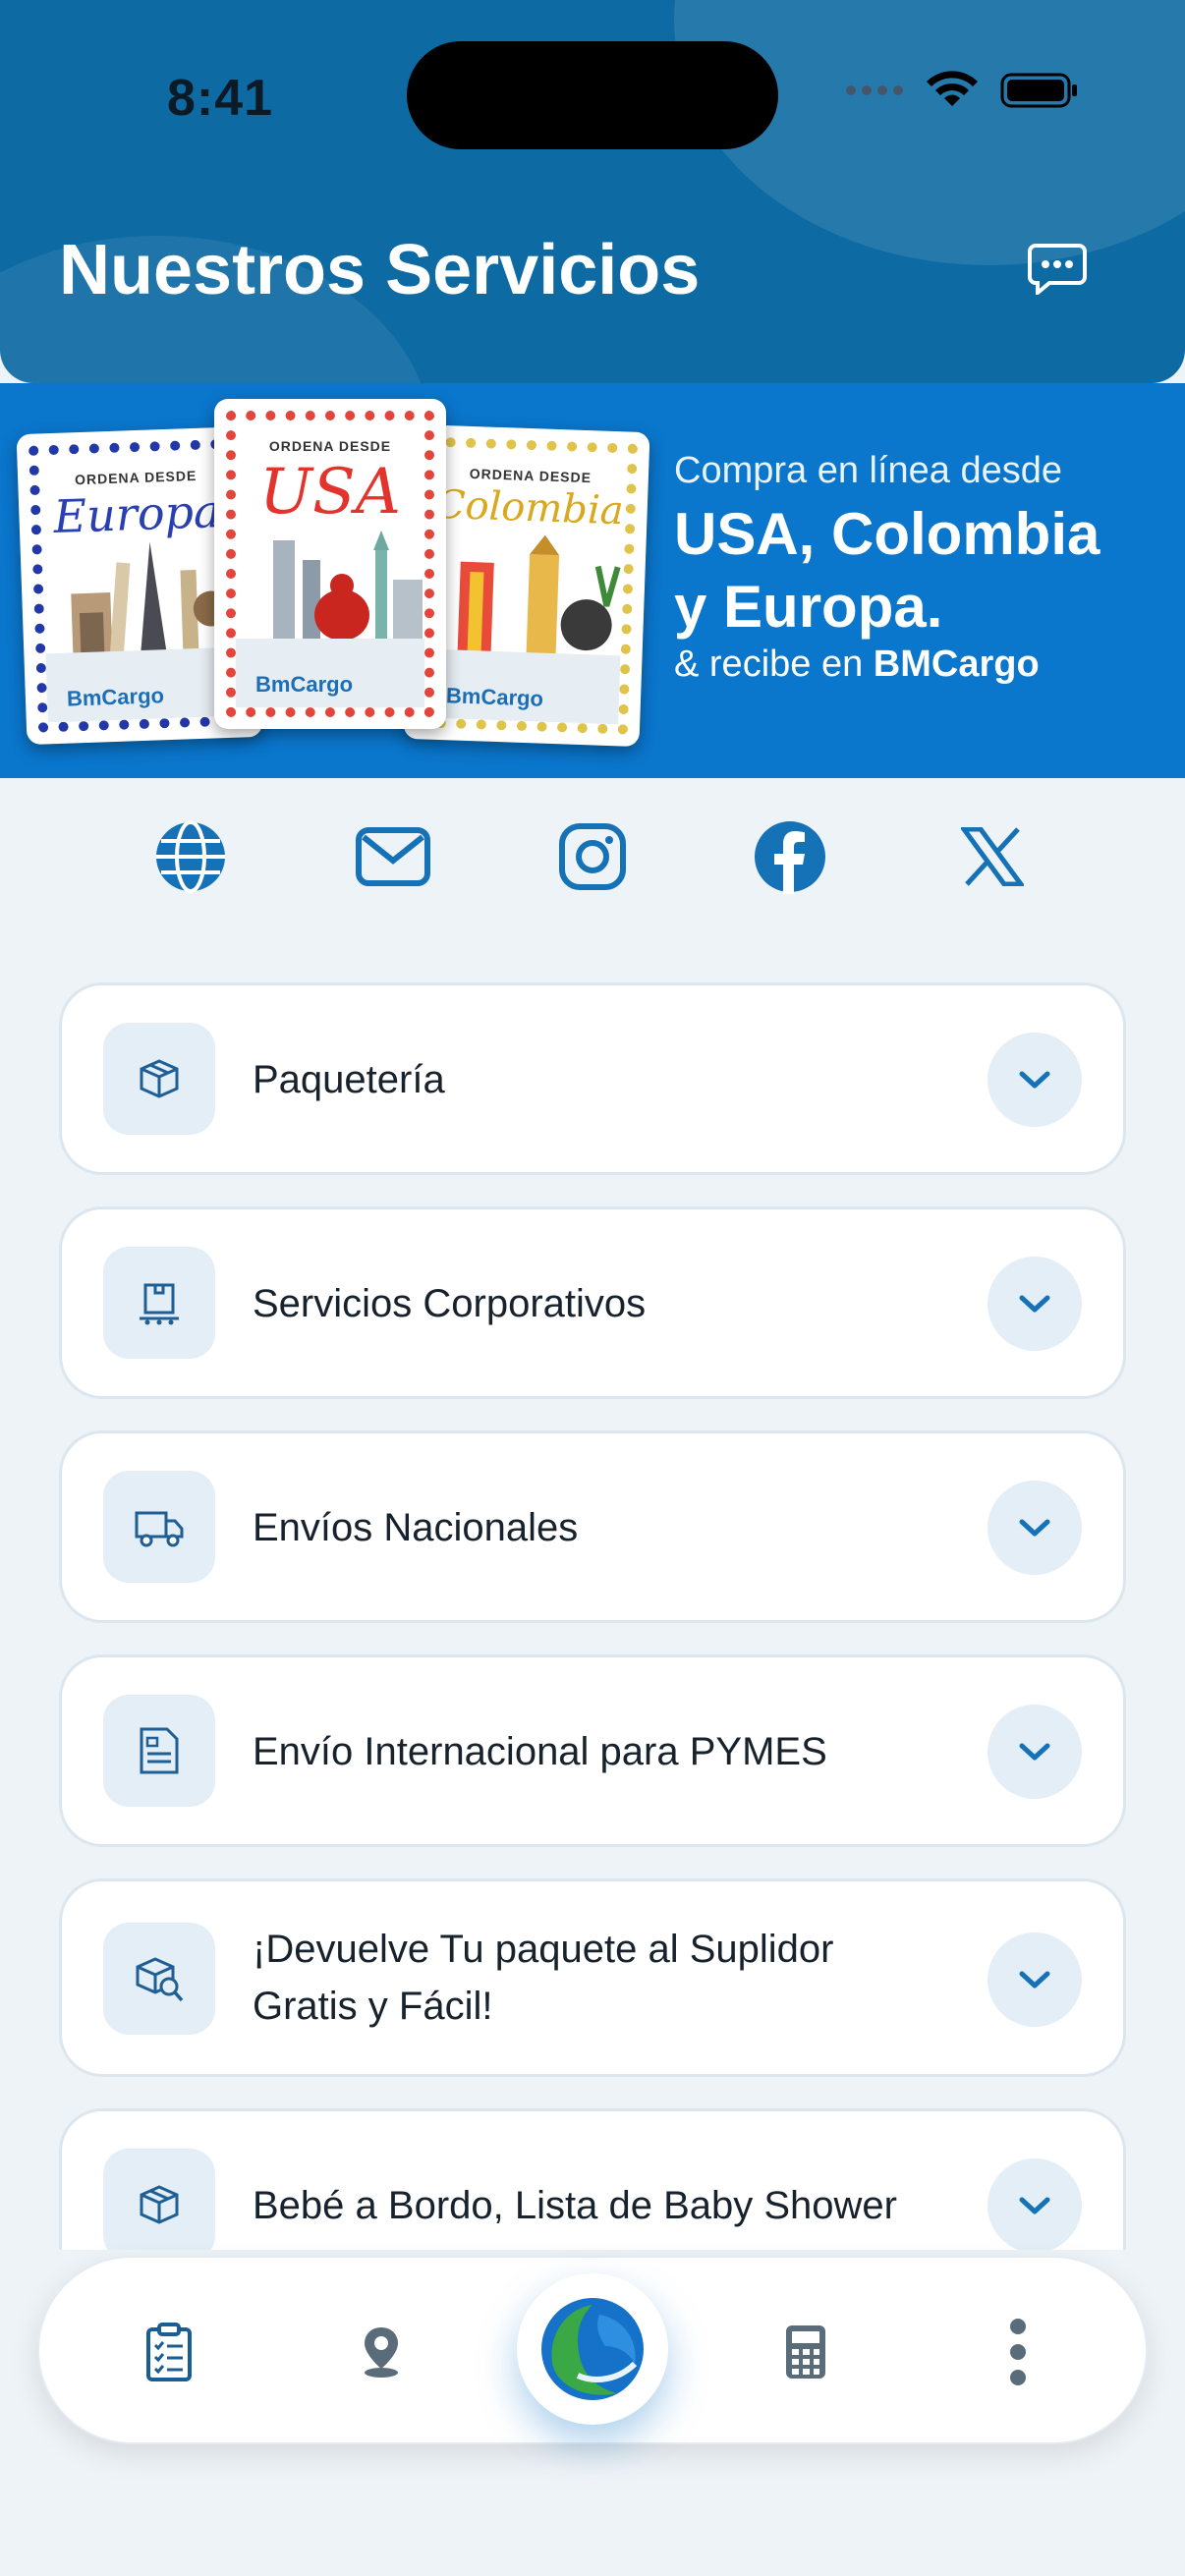 This screenshot has width=1185, height=2576. Describe the element at coordinates (774, 664) in the screenshot. I see `banner-line-4-prefix: & recibe en` at that location.